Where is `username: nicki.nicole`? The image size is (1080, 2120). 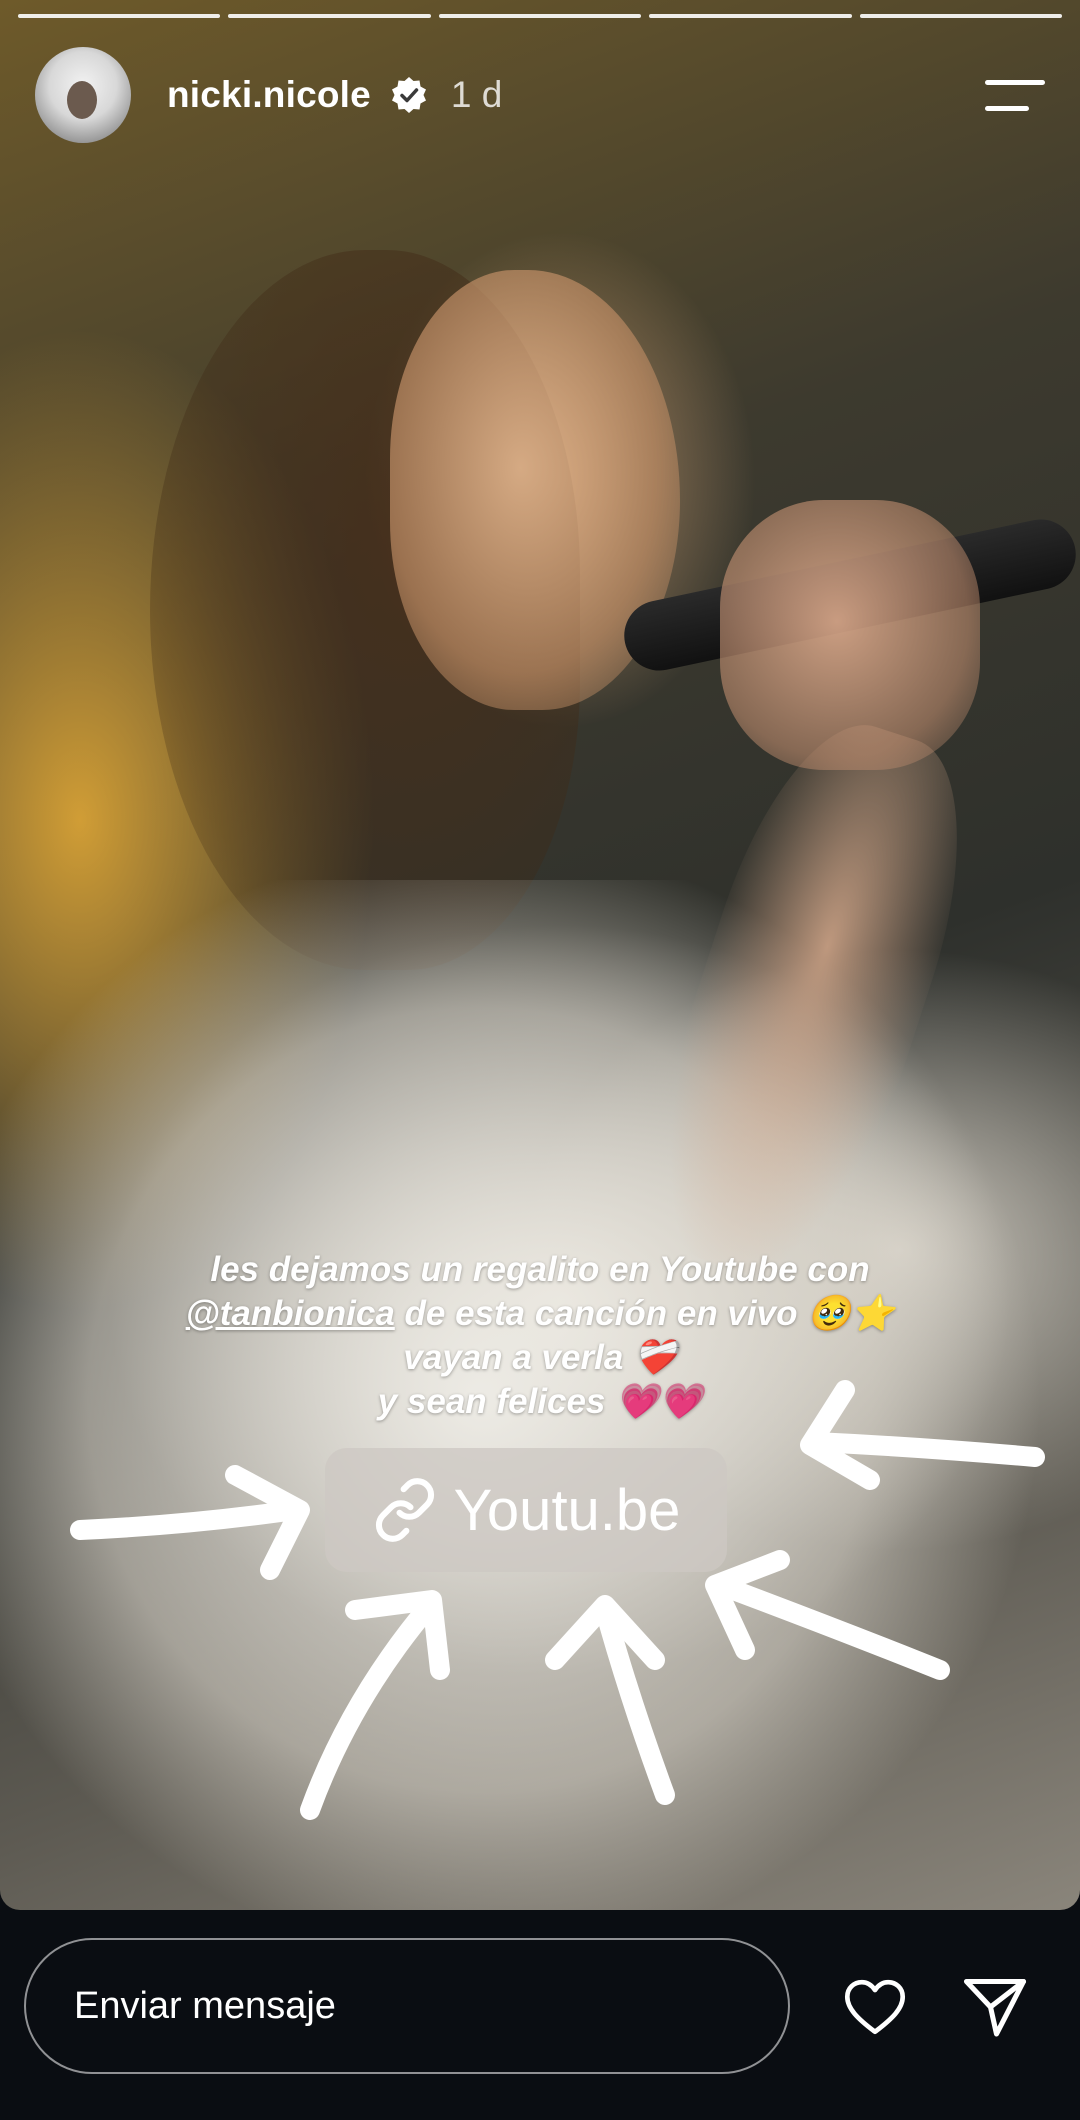 username: nicki.nicole is located at coordinates (269, 95).